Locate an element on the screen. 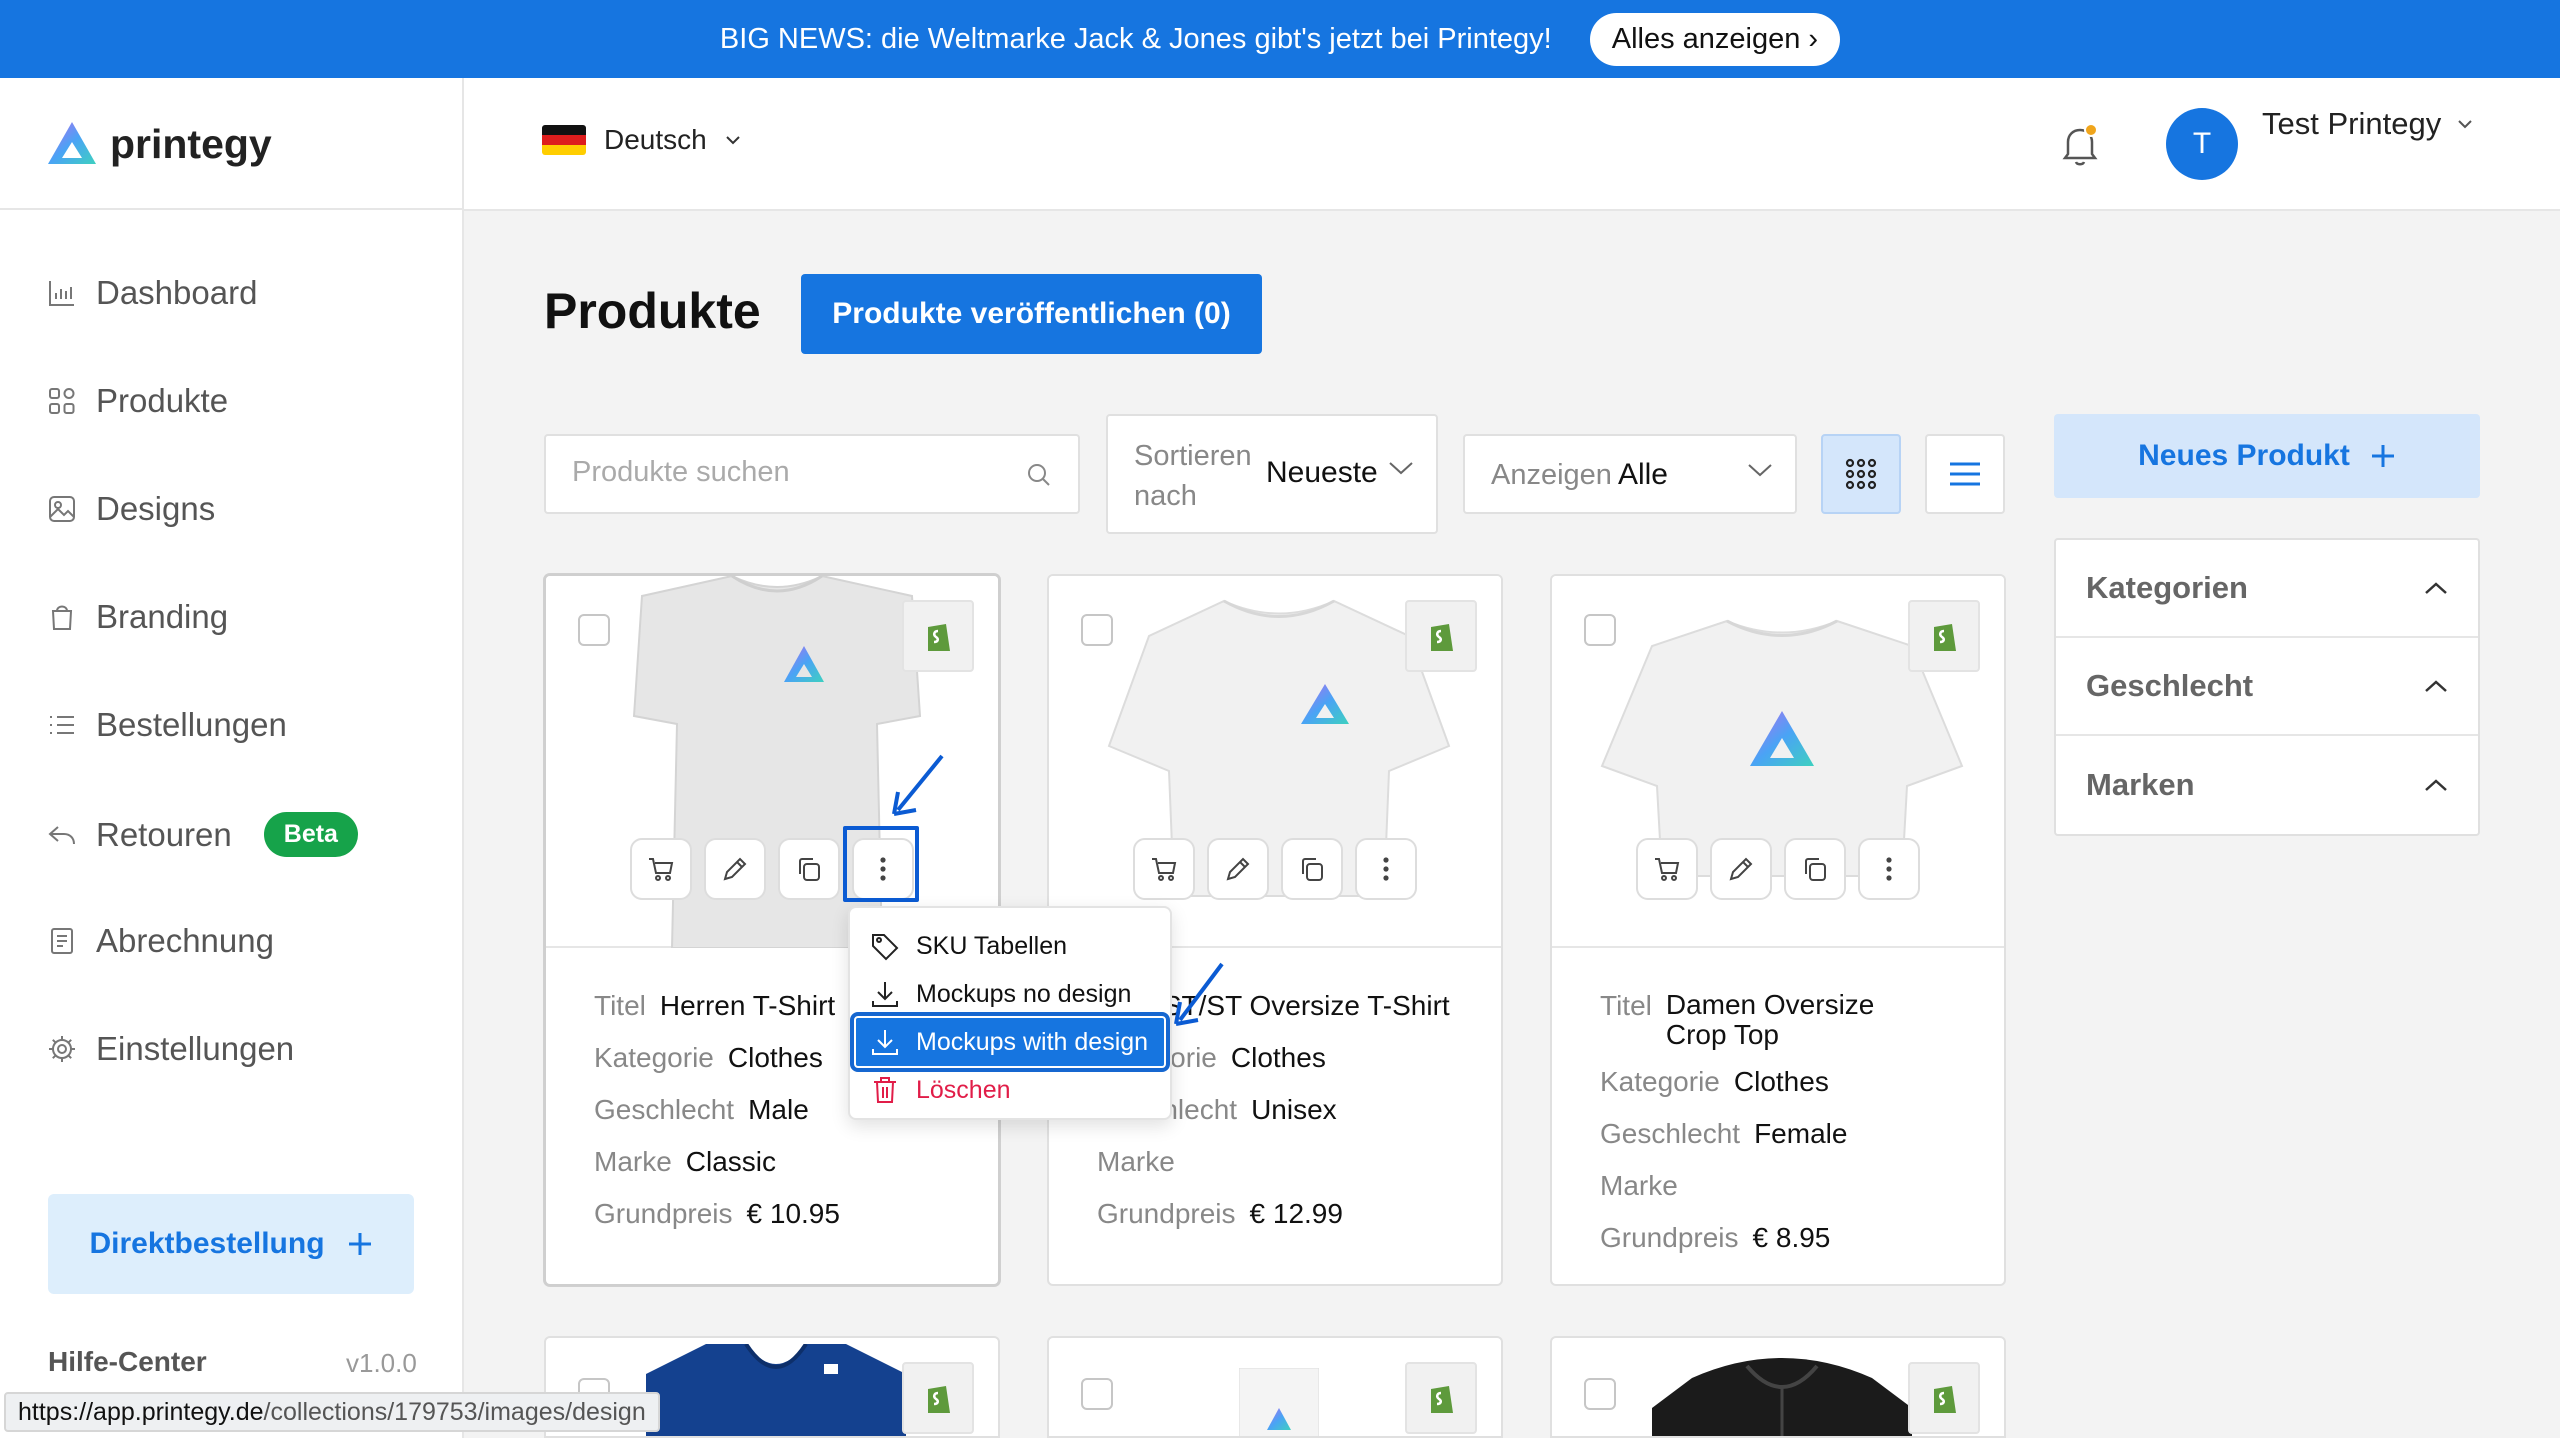 The width and height of the screenshot is (2560, 1438). publish-products-button: Produkte veröffentlichen (0) is located at coordinates (1031, 314).